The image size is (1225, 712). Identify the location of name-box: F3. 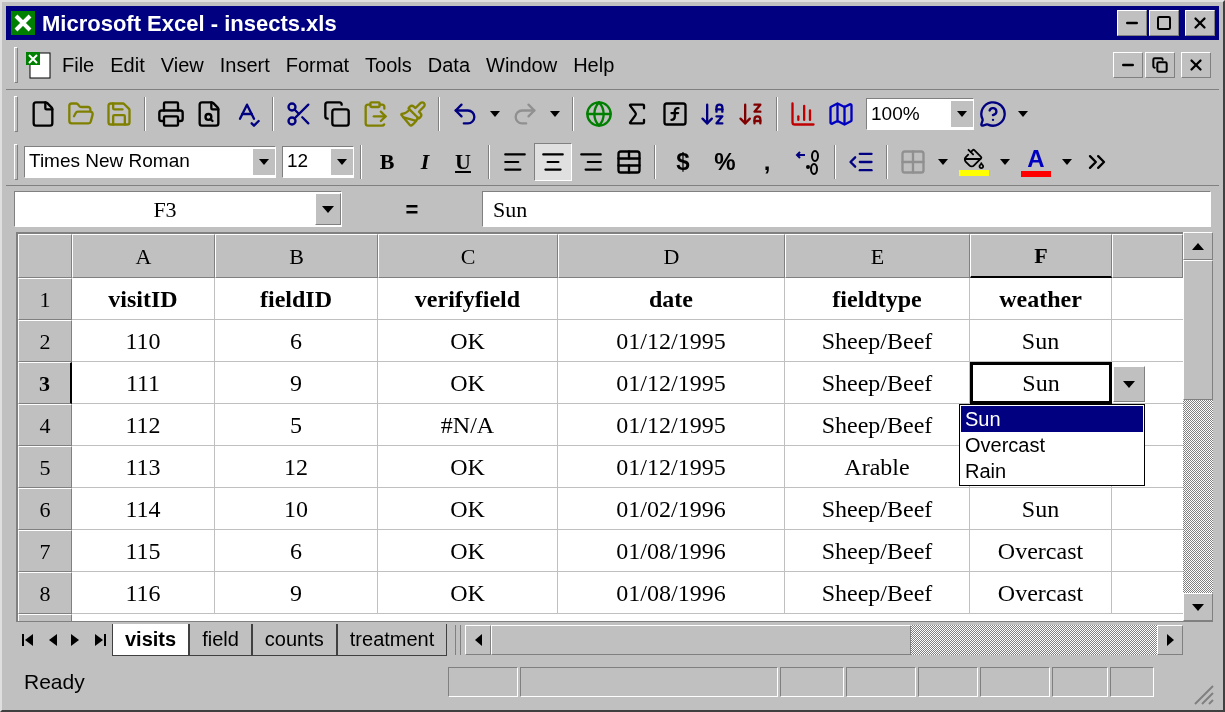
(178, 209).